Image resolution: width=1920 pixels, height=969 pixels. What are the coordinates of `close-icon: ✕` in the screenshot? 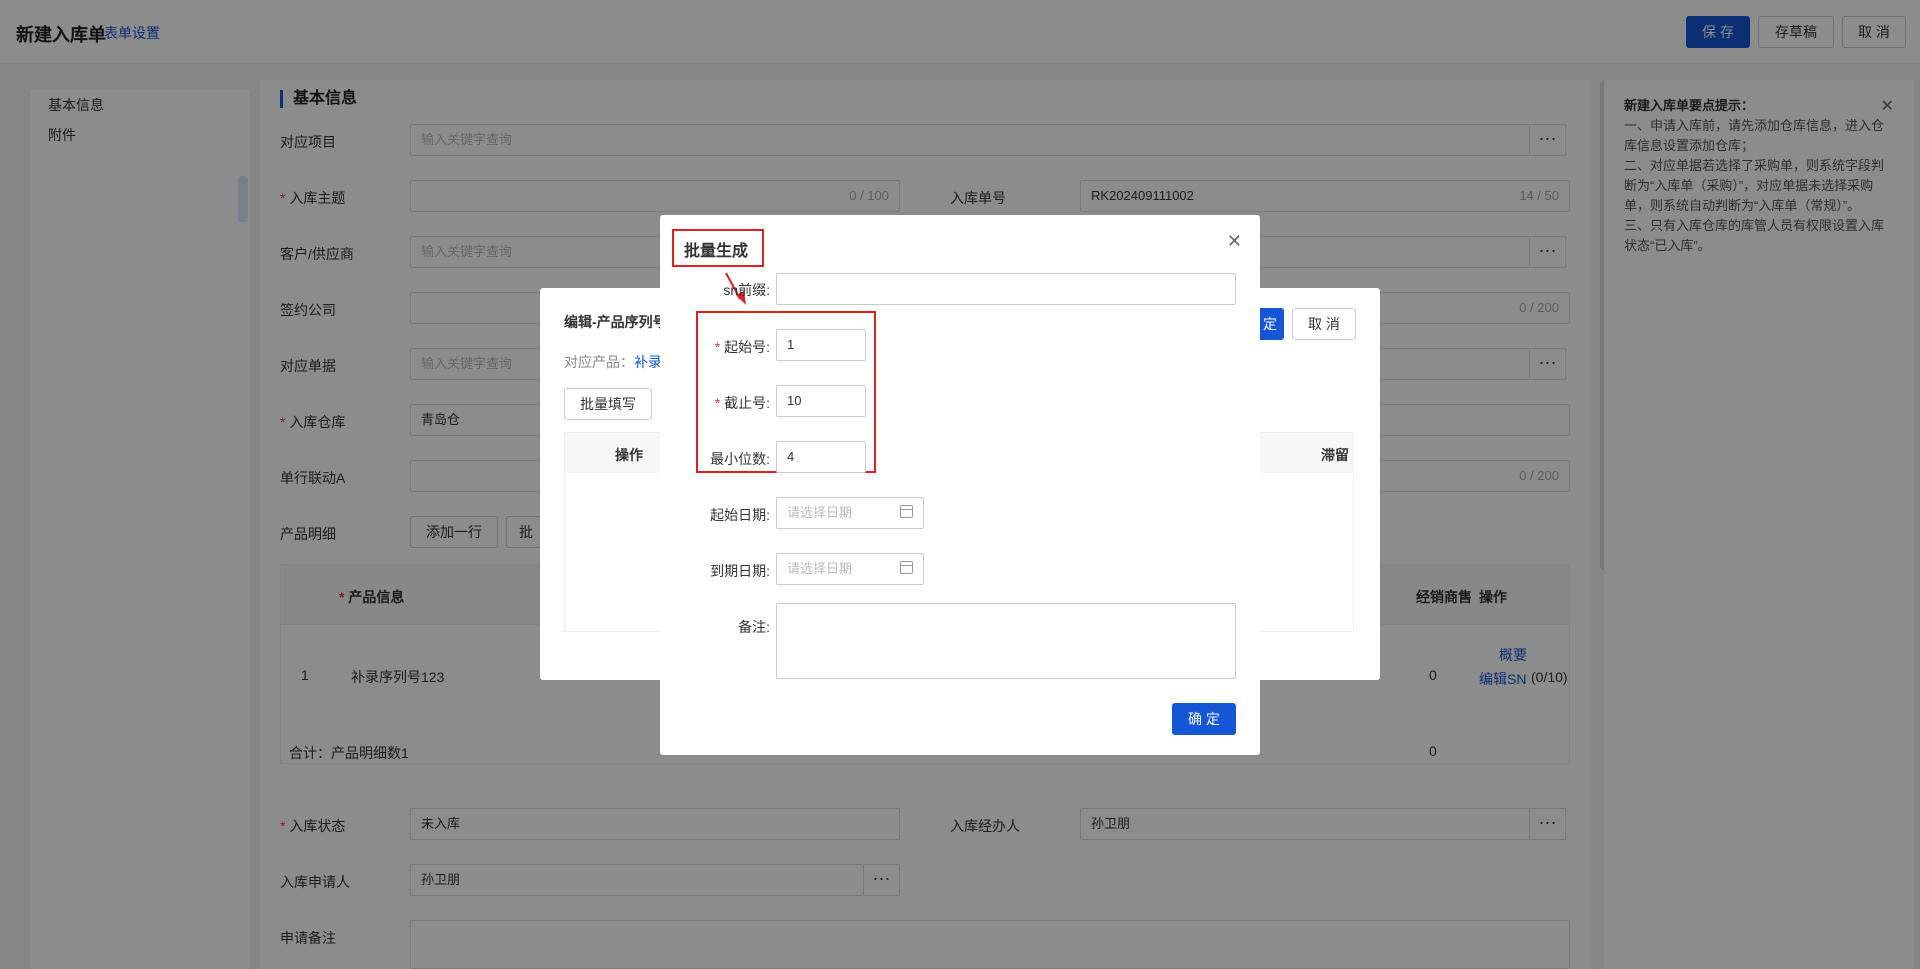 It's located at (1234, 241).